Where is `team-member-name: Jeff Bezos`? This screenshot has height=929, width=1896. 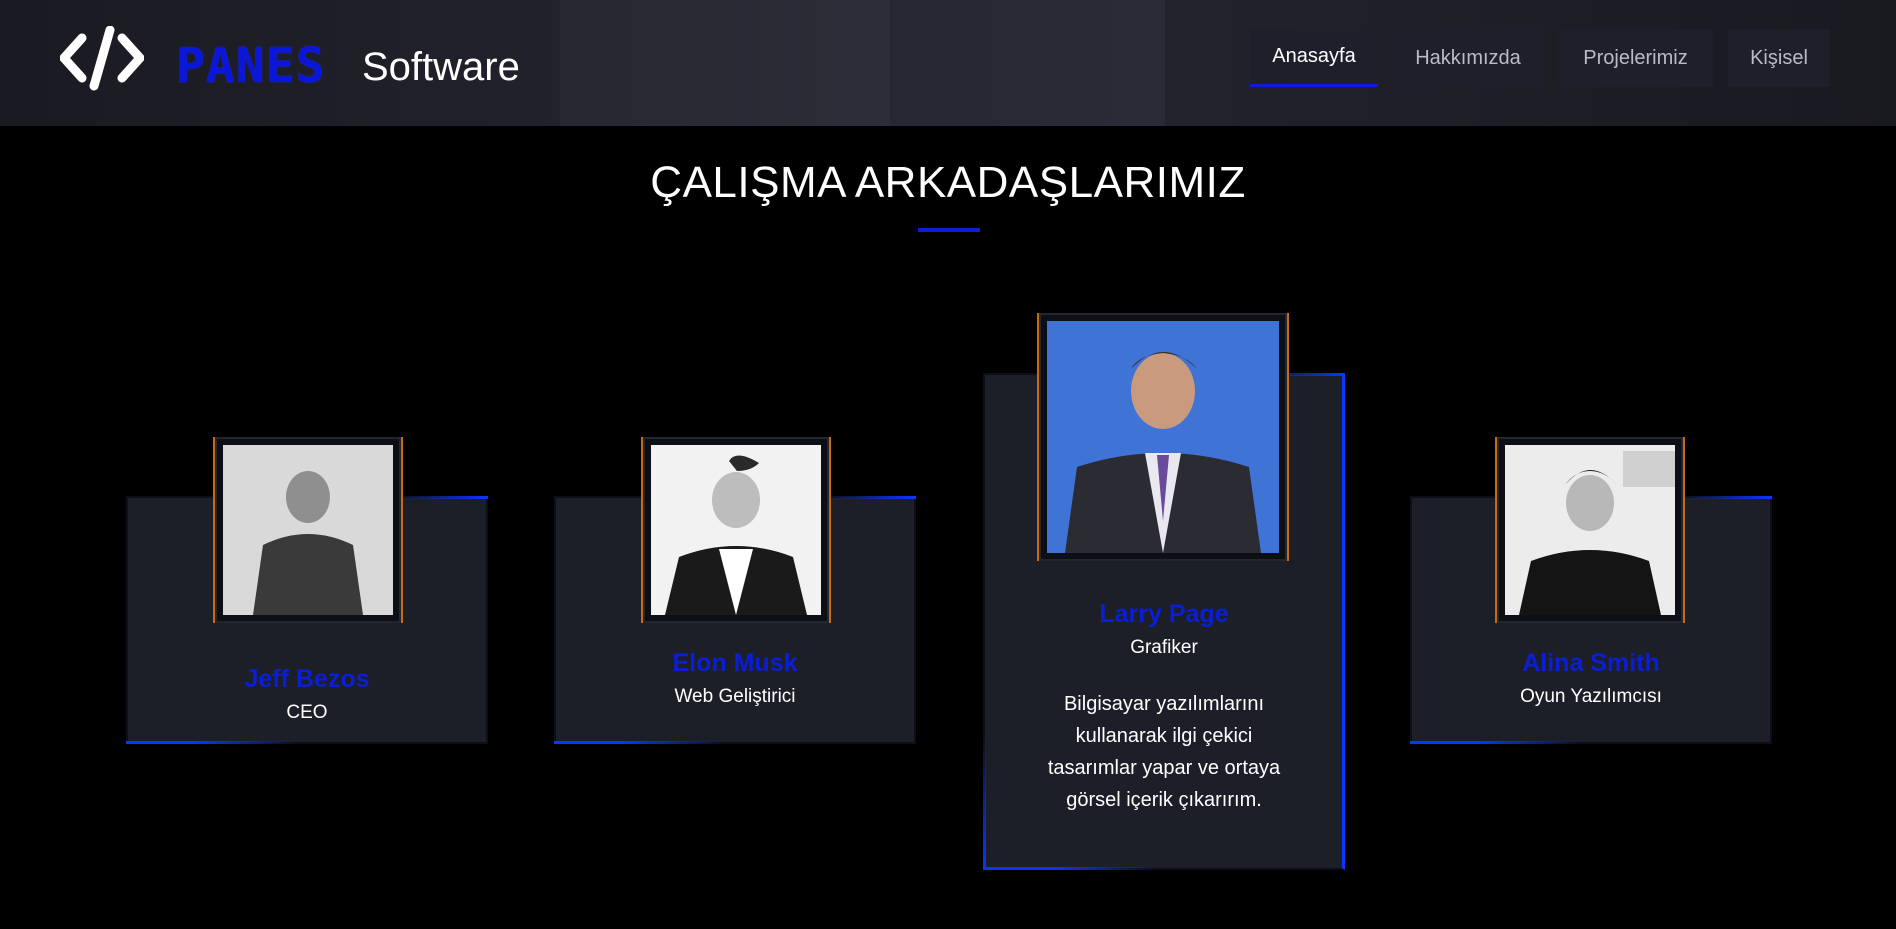
team-member-name: Jeff Bezos is located at coordinates (307, 679).